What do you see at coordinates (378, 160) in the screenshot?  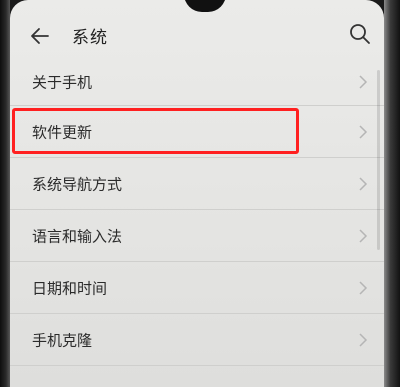 I see `scrollbar` at bounding box center [378, 160].